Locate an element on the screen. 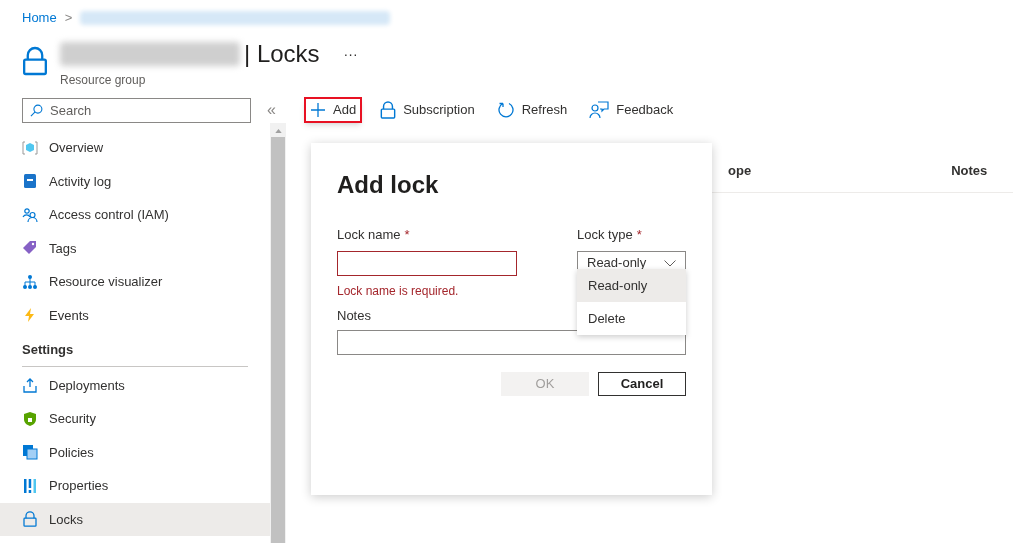 This screenshot has height=548, width=1013. field-label: Lock type is located at coordinates (605, 235).